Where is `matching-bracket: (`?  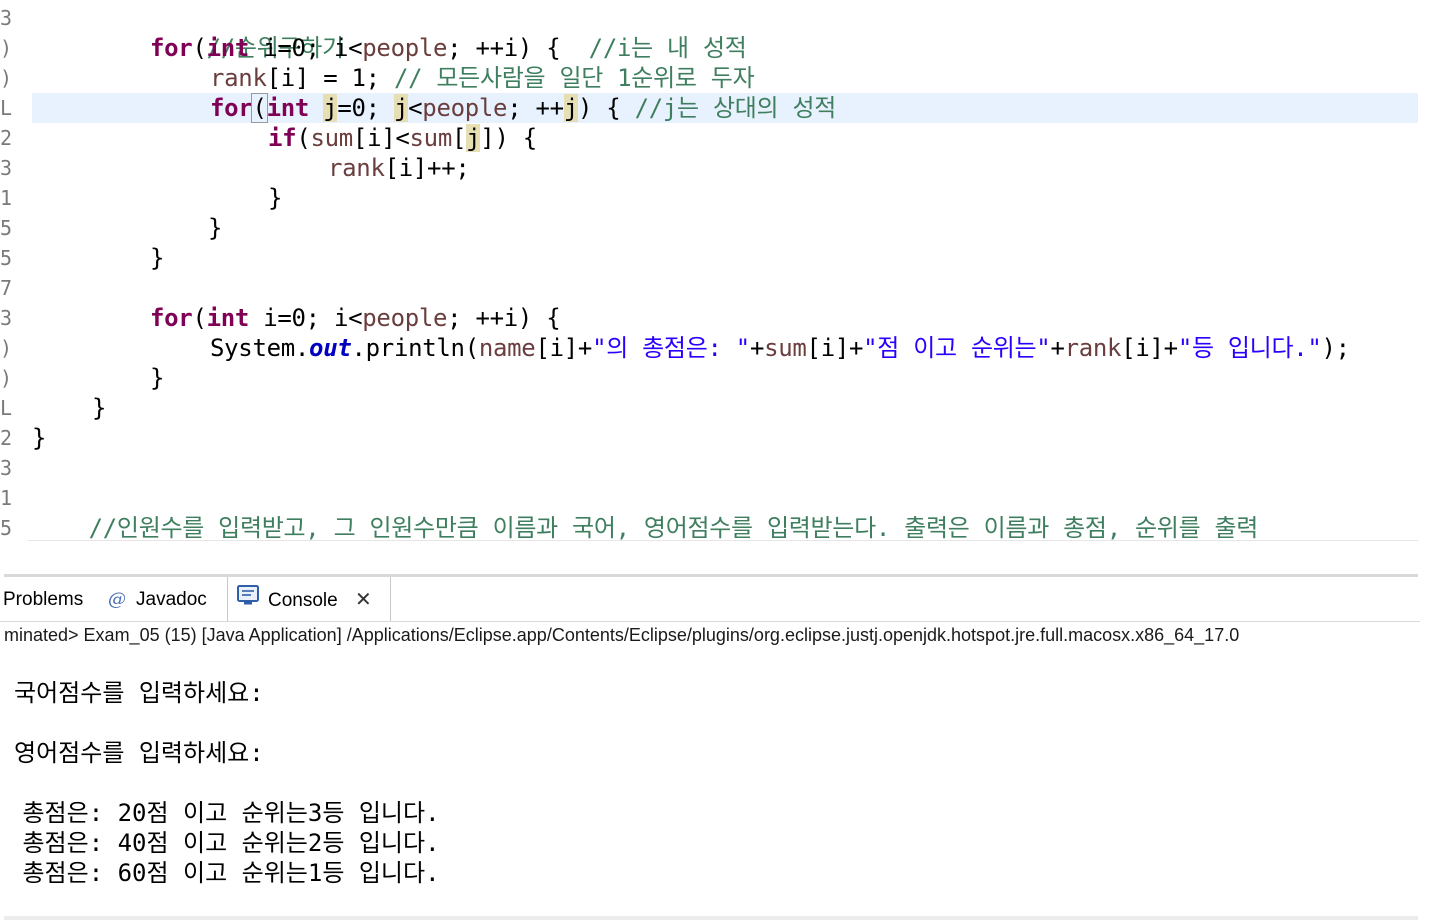
matching-bracket: ( is located at coordinates (259, 108).